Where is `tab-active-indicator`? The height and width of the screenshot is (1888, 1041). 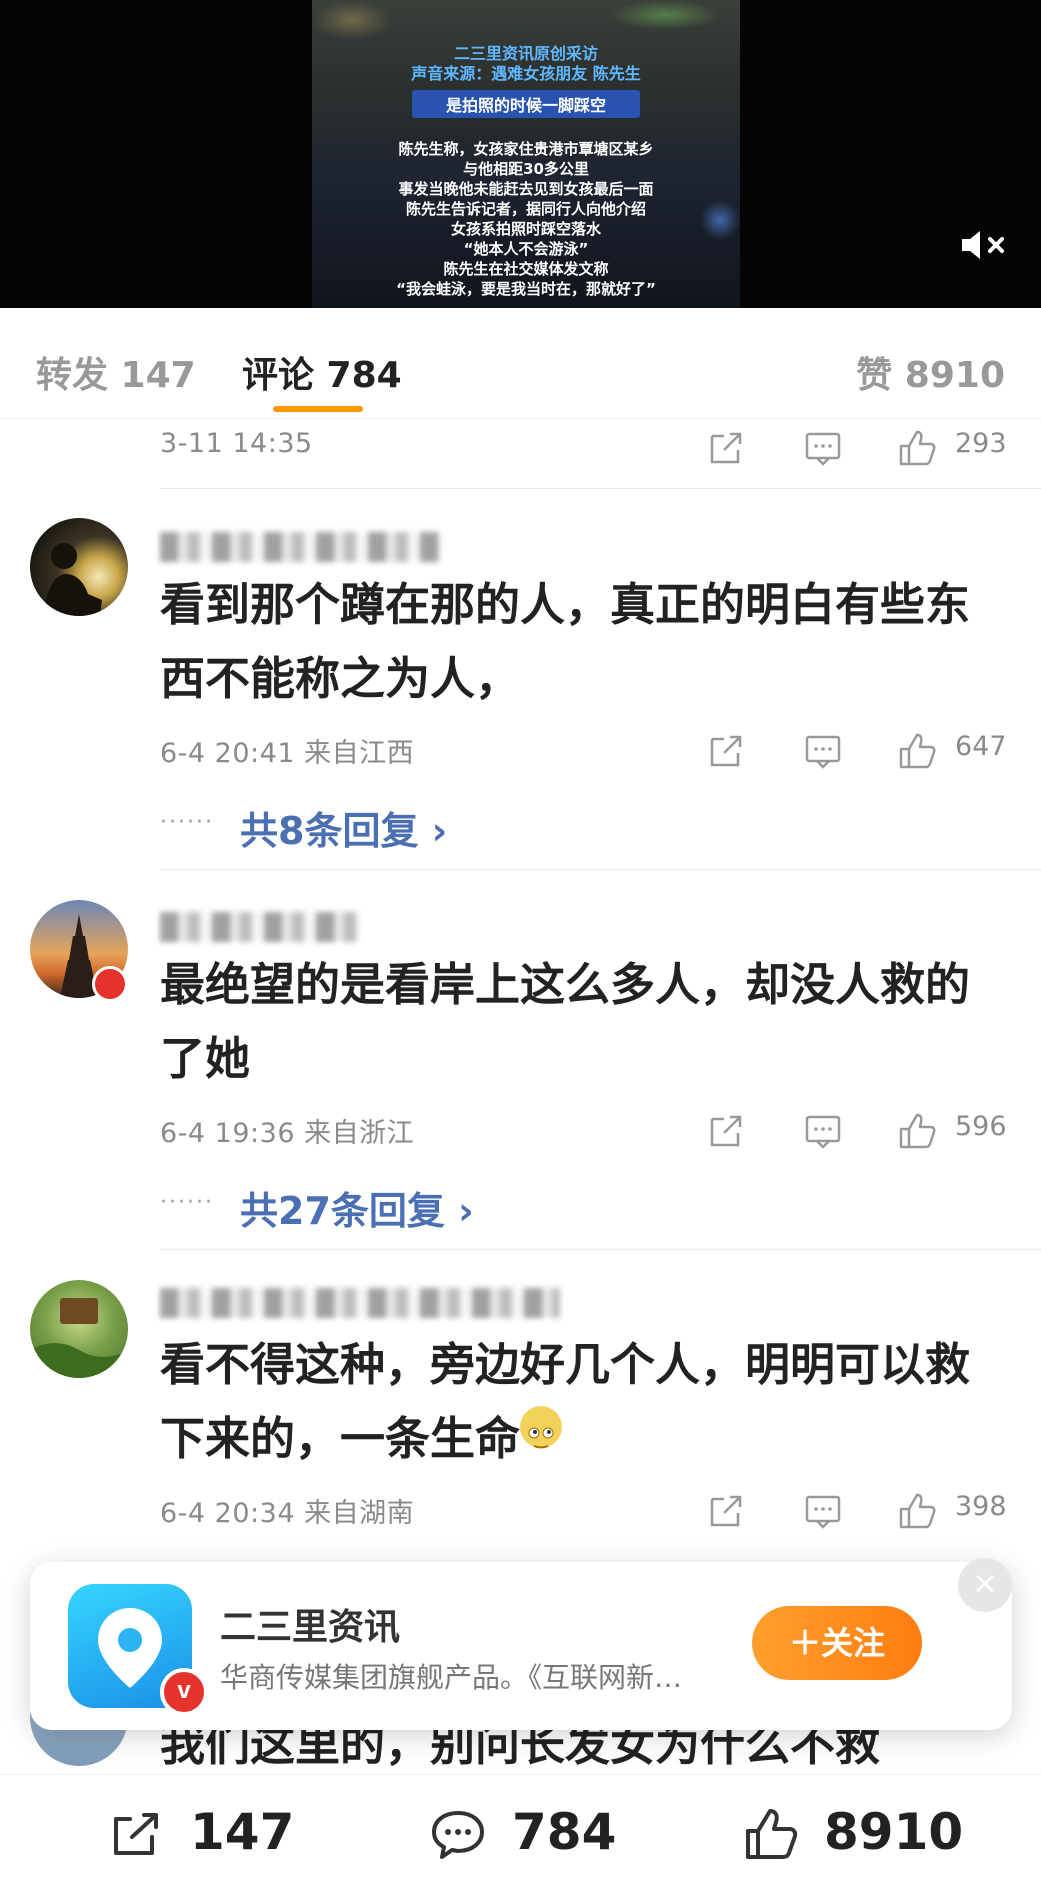 tab-active-indicator is located at coordinates (318, 409).